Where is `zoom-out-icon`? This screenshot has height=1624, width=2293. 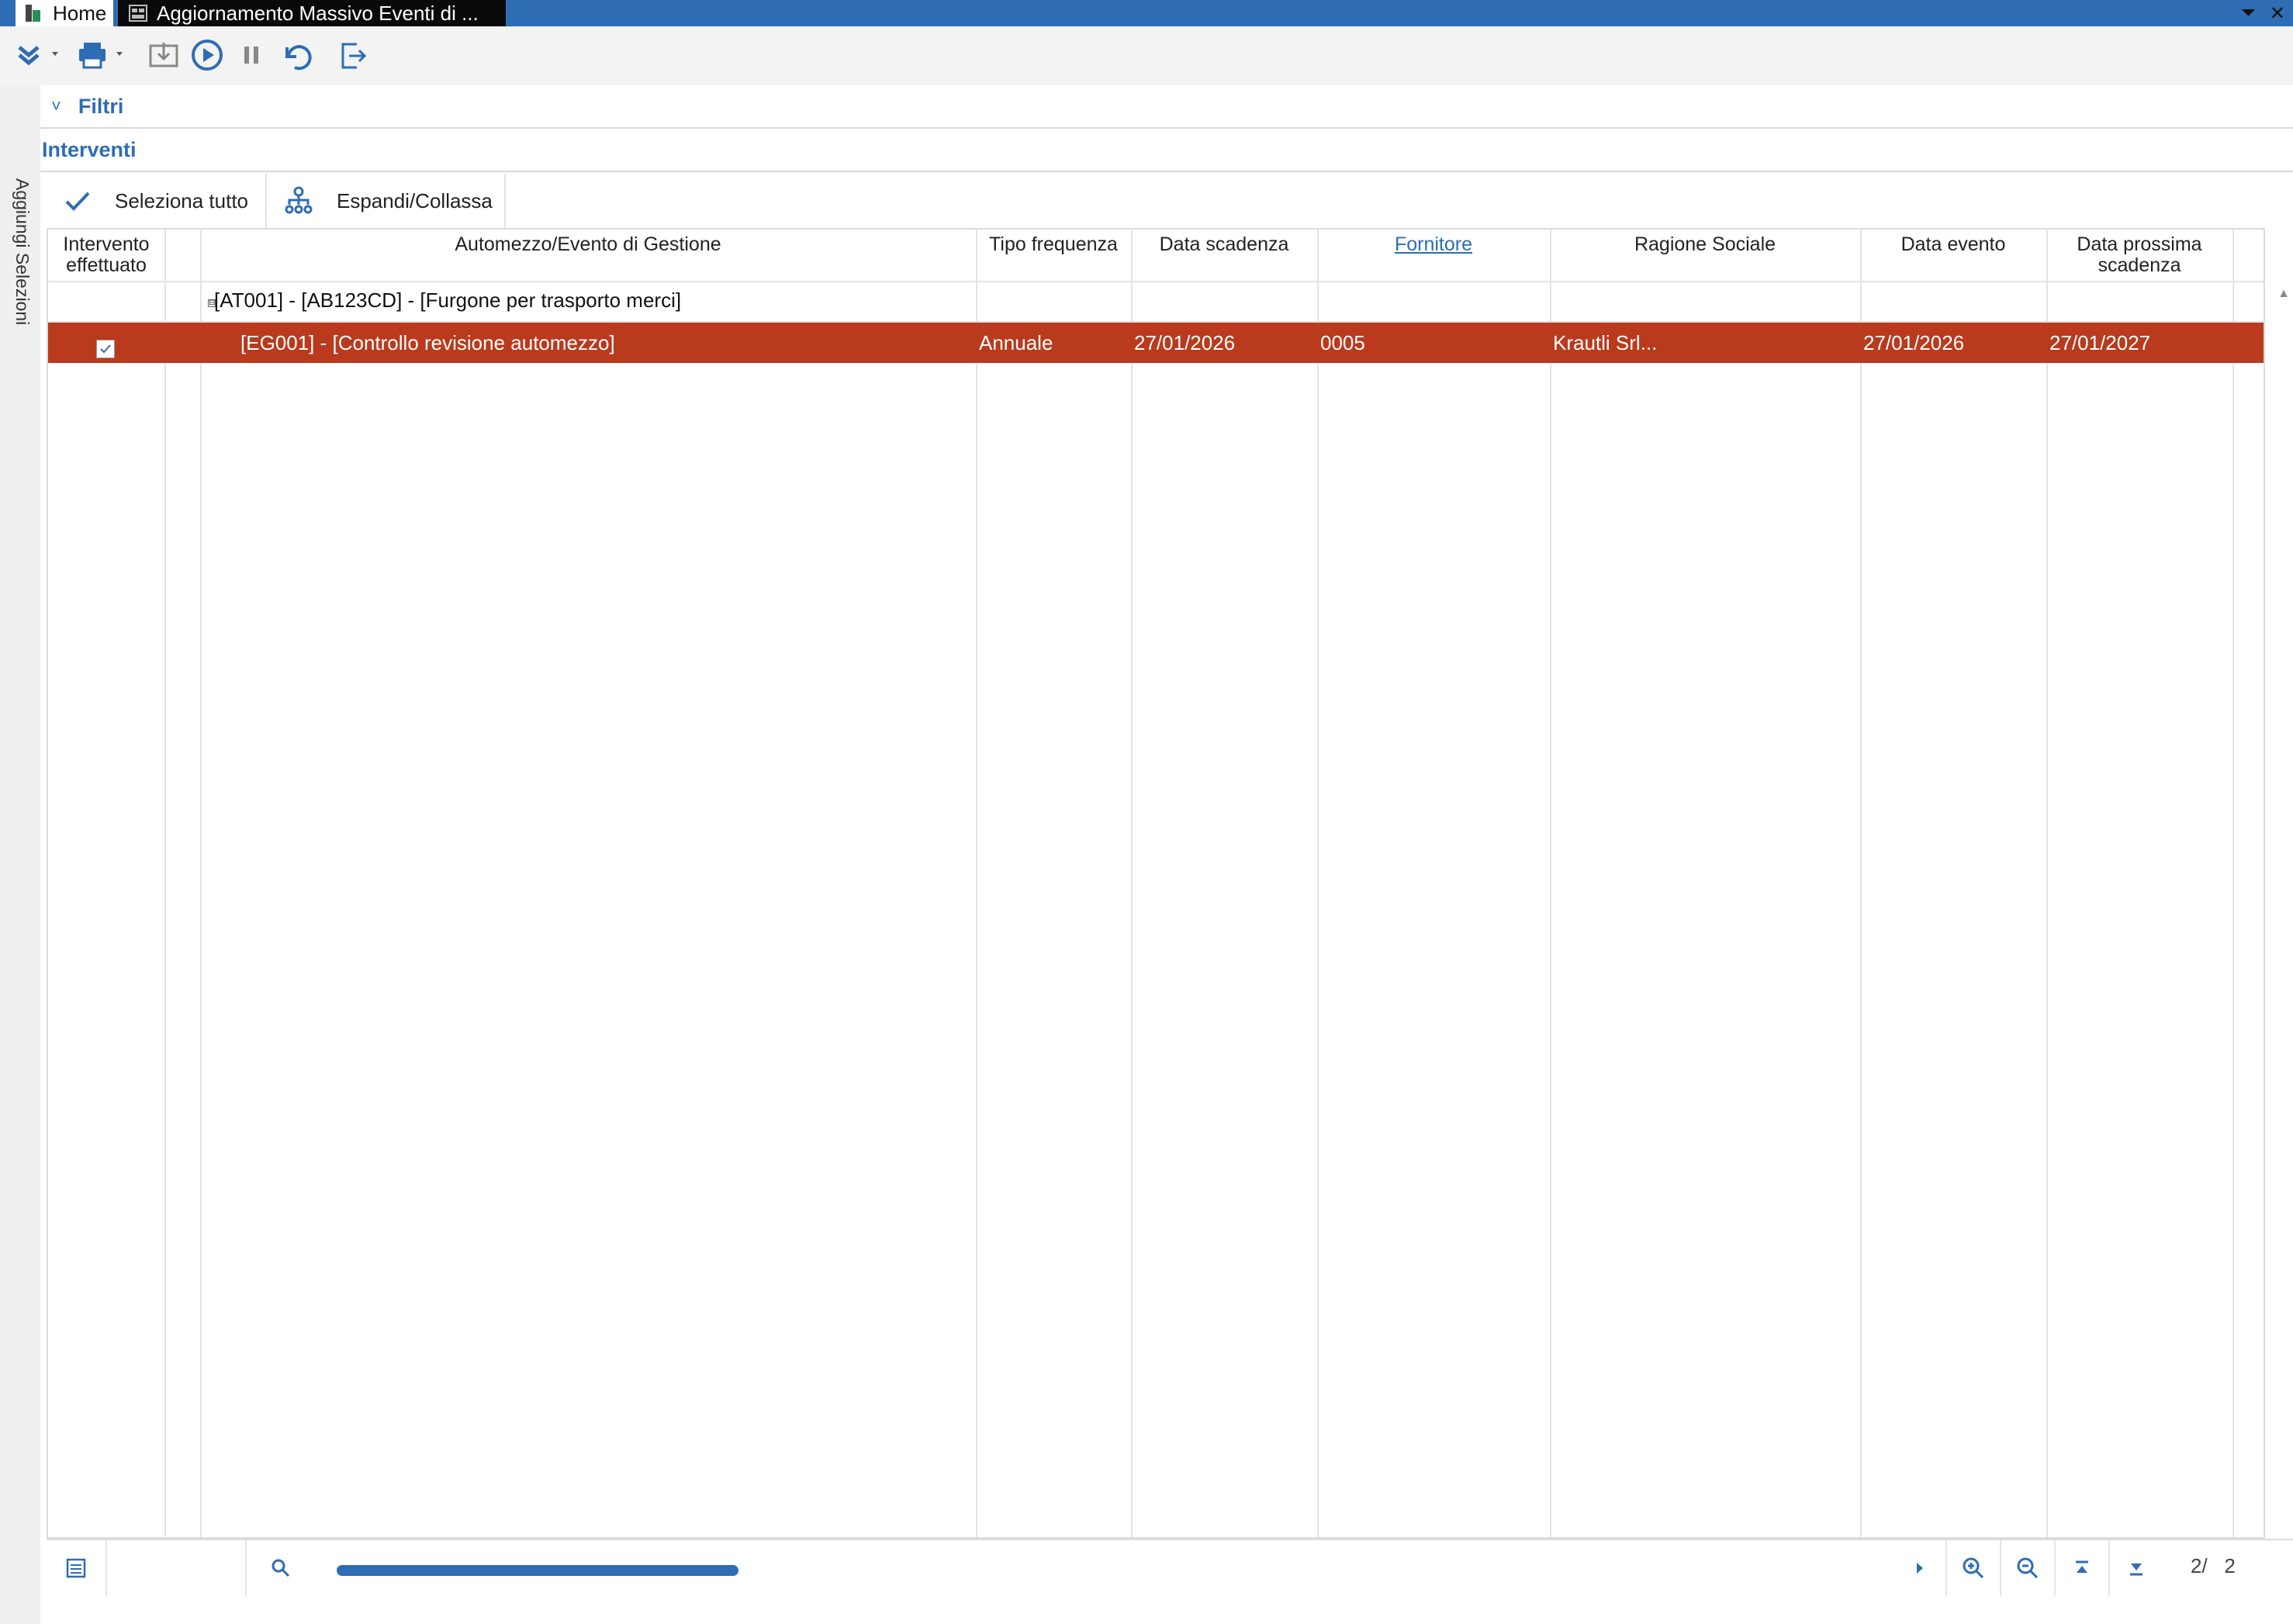
zoom-out-icon is located at coordinates (2028, 1568).